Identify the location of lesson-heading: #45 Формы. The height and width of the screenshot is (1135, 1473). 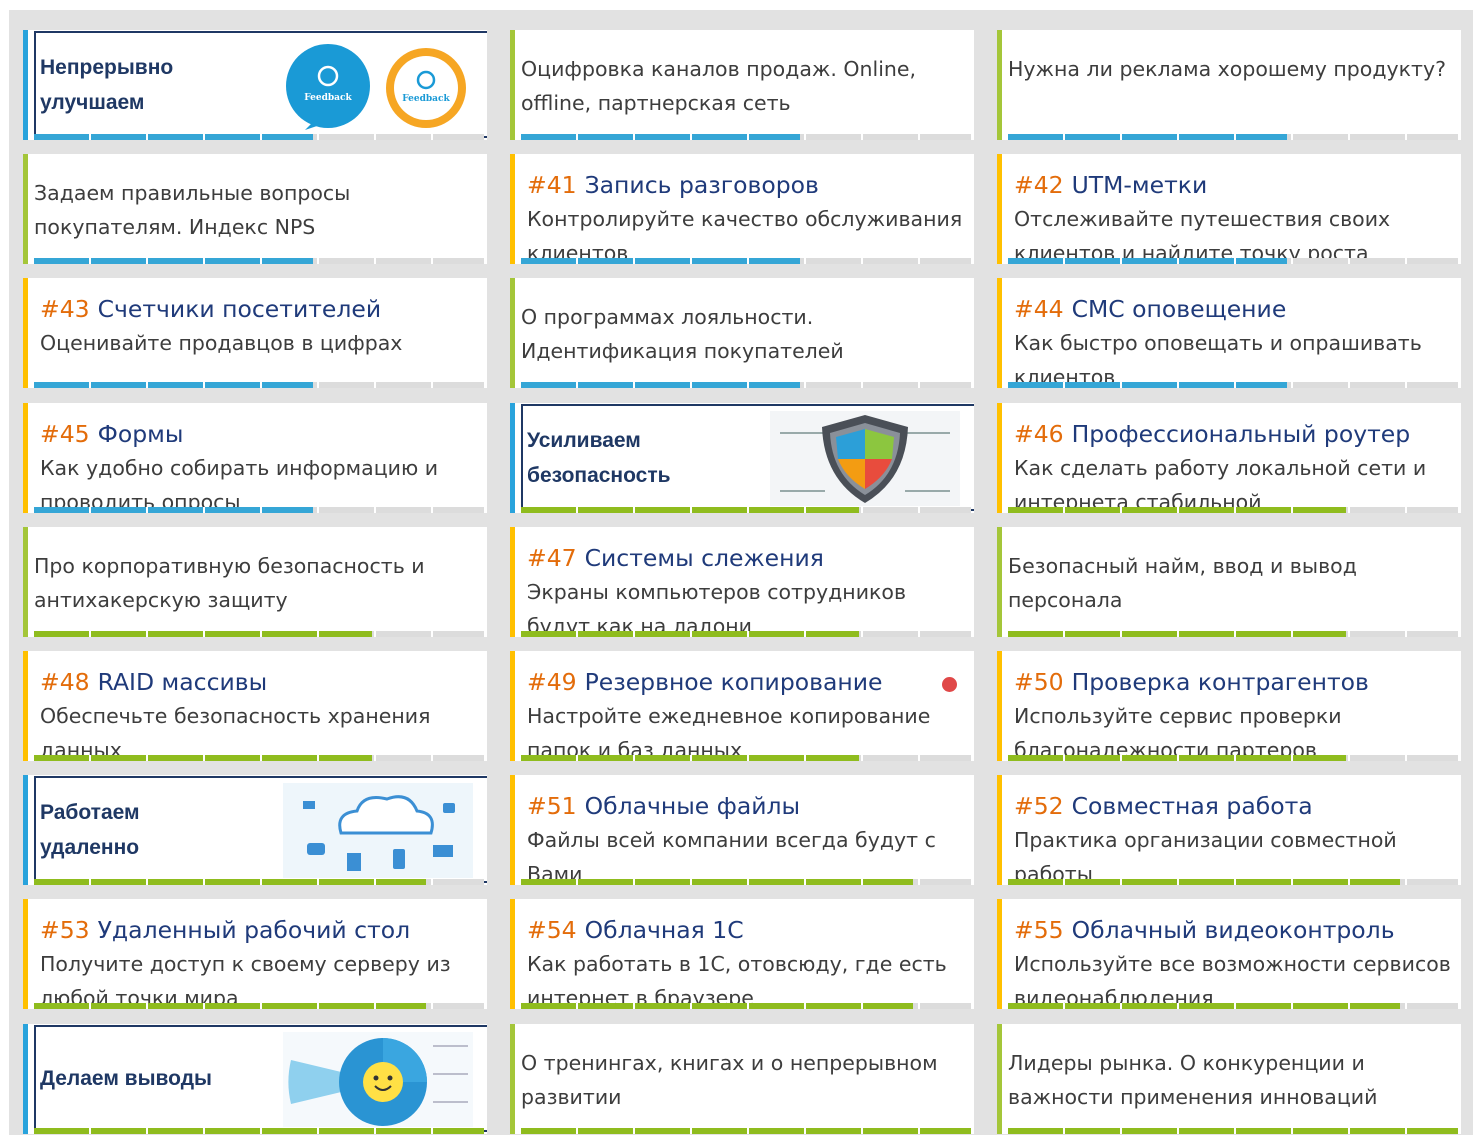
(111, 434).